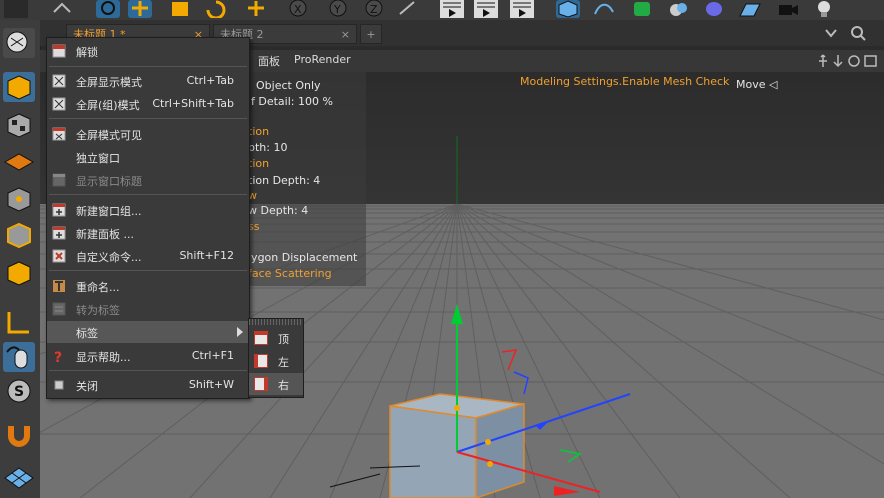 This screenshot has height=498, width=884. What do you see at coordinates (19, 435) in the screenshot?
I see `snap-magnet-icon` at bounding box center [19, 435].